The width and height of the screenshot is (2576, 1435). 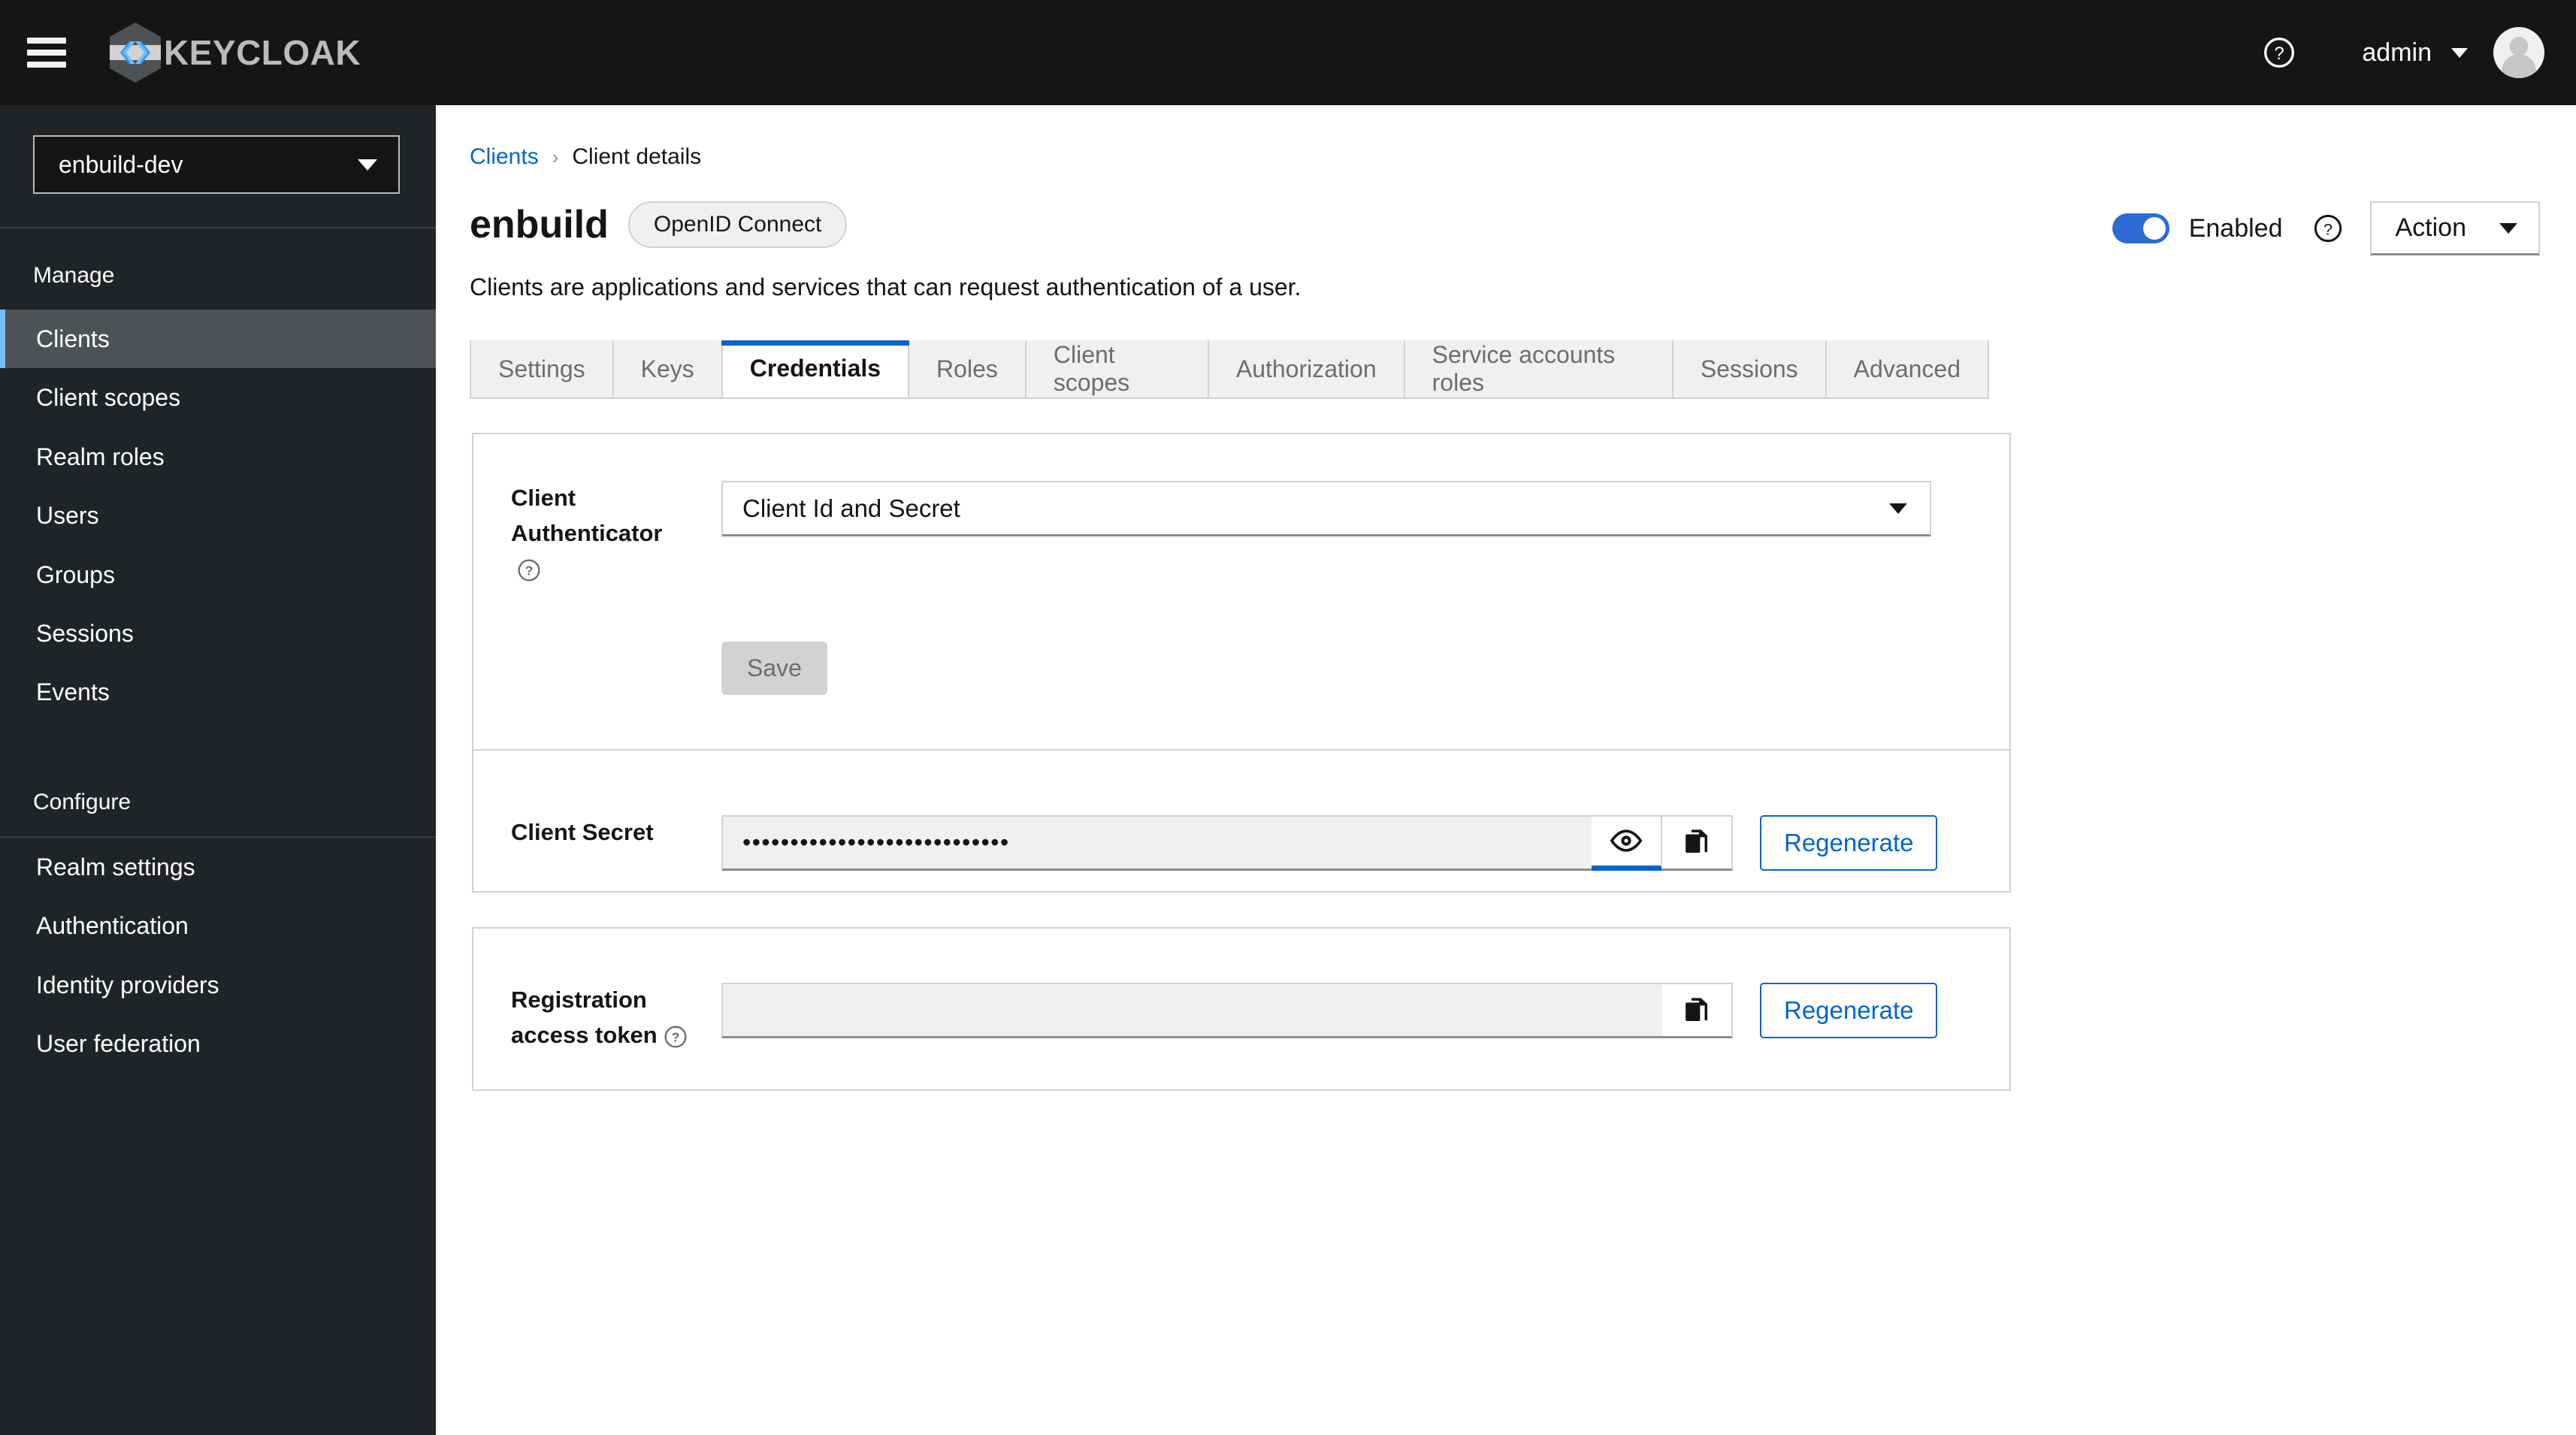 I want to click on client-authenticator-label-text: Client Authenticator, so click(x=587, y=515).